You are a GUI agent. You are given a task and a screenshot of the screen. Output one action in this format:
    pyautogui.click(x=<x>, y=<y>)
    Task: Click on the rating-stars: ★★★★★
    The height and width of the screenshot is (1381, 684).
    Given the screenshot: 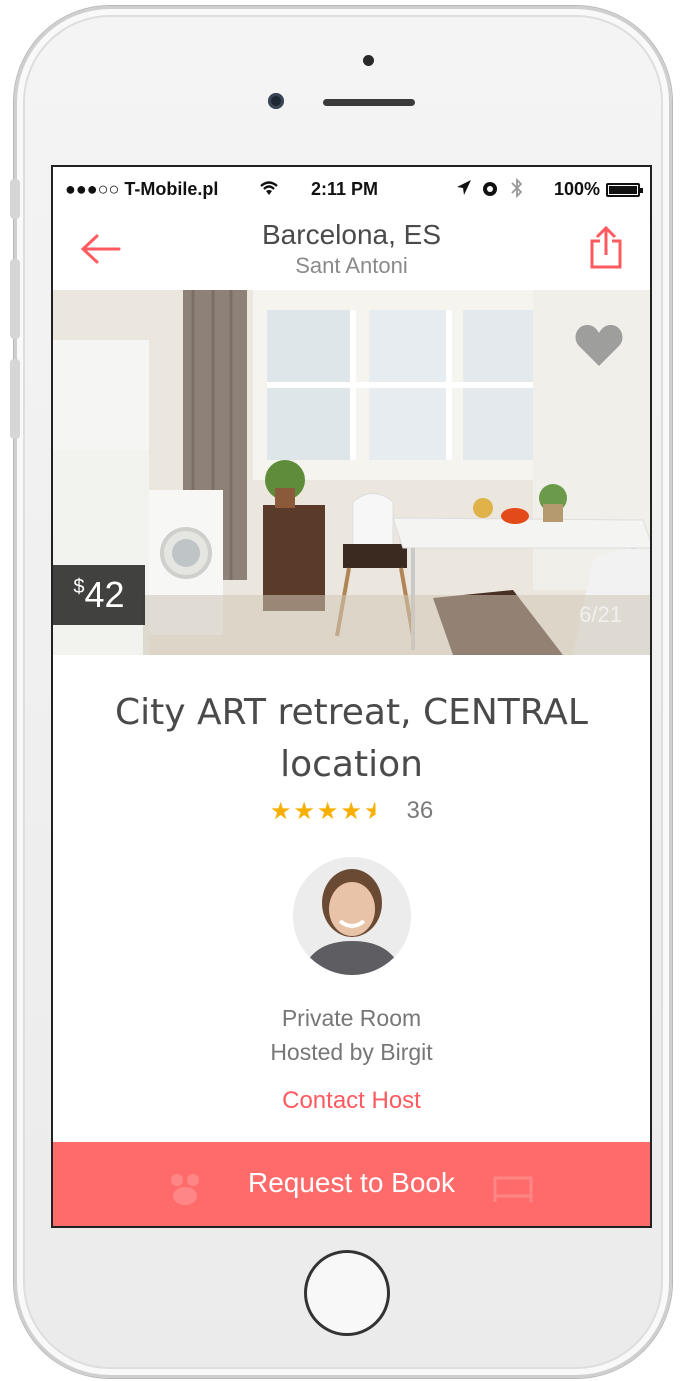 What is the action you would take?
    pyautogui.click(x=329, y=811)
    